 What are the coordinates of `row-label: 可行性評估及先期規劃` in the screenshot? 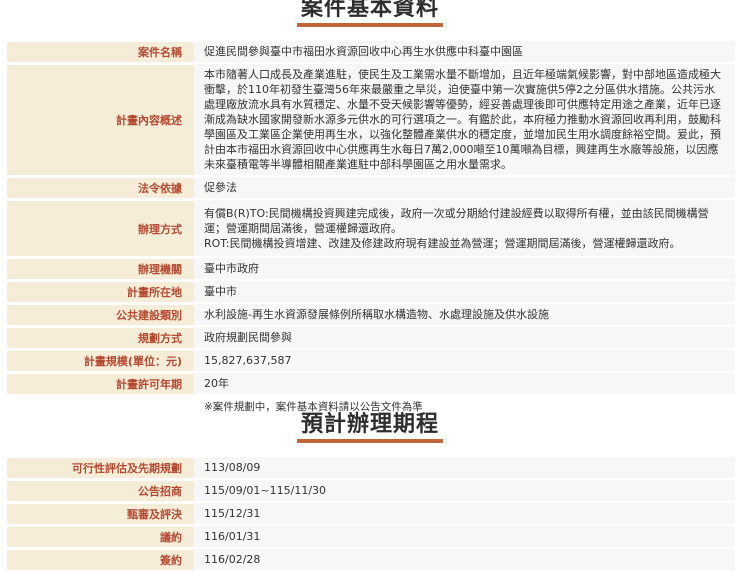 It's located at (100, 467).